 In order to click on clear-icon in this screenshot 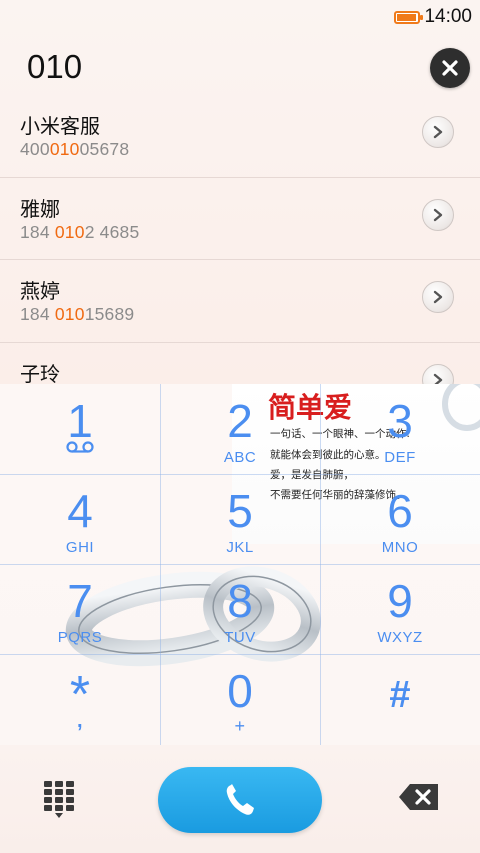, I will do `click(450, 68)`.